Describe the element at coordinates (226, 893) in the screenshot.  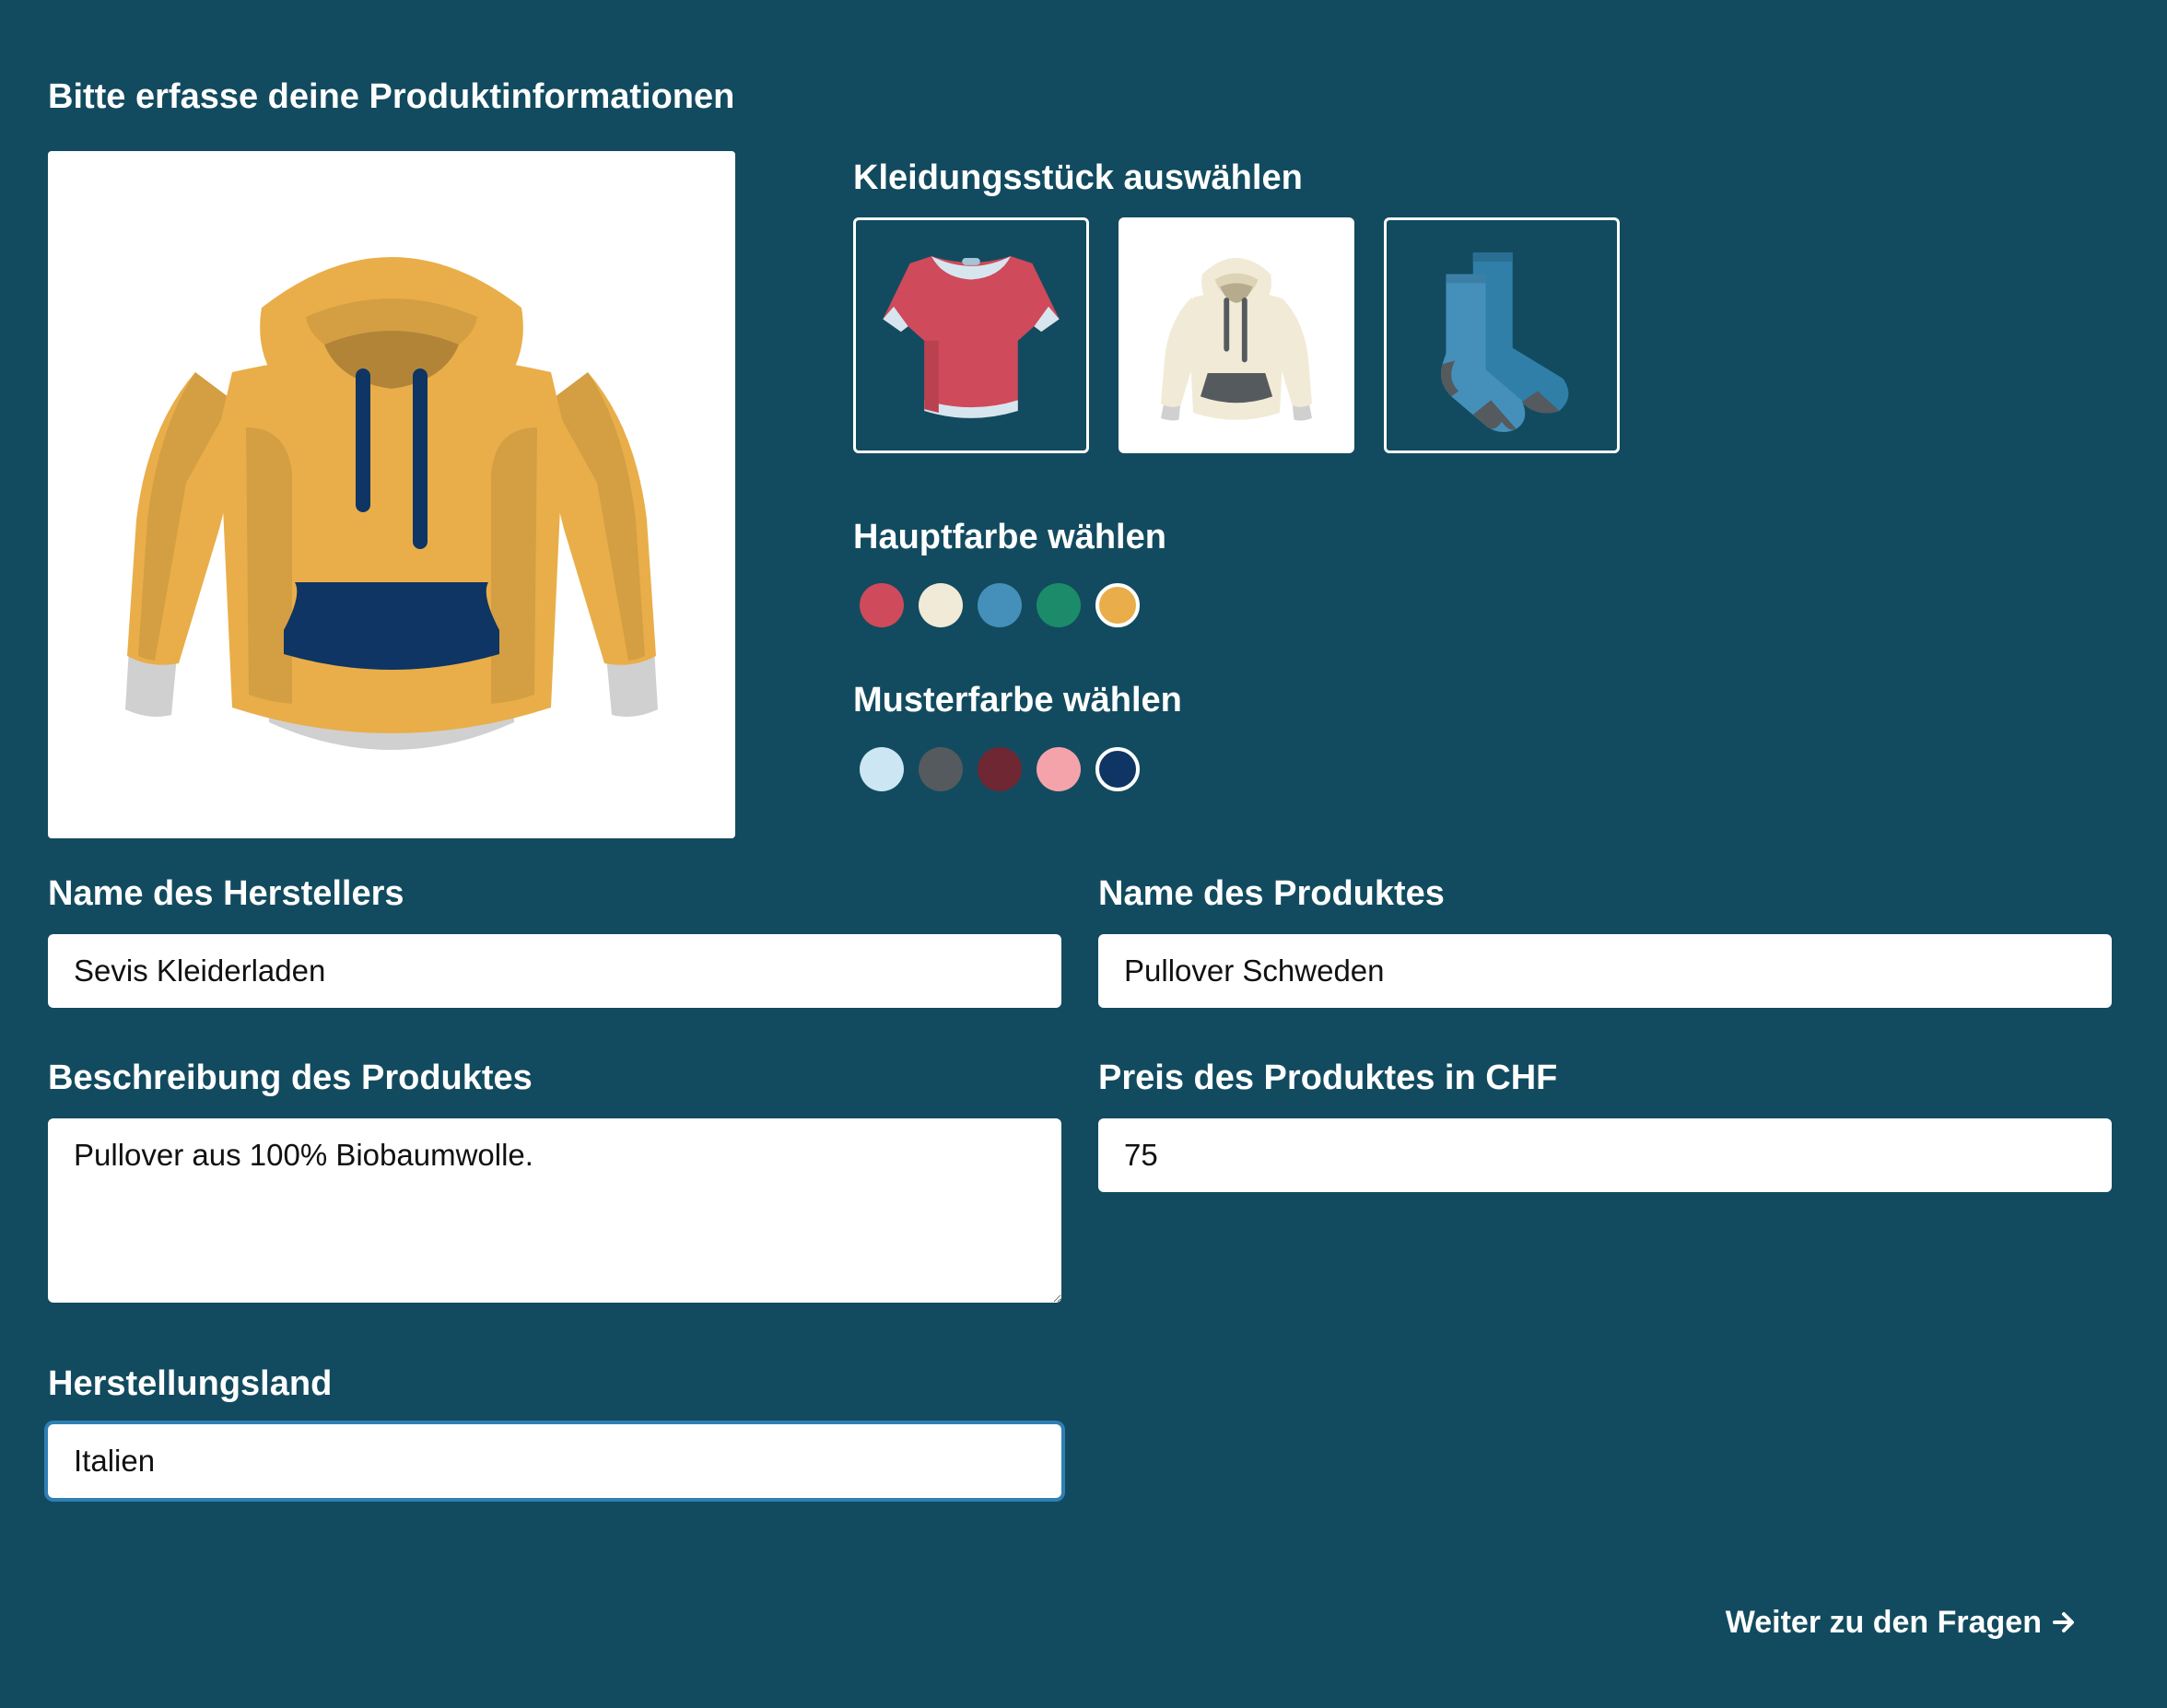
I see `manufacturer-label: Name des Herstellers` at that location.